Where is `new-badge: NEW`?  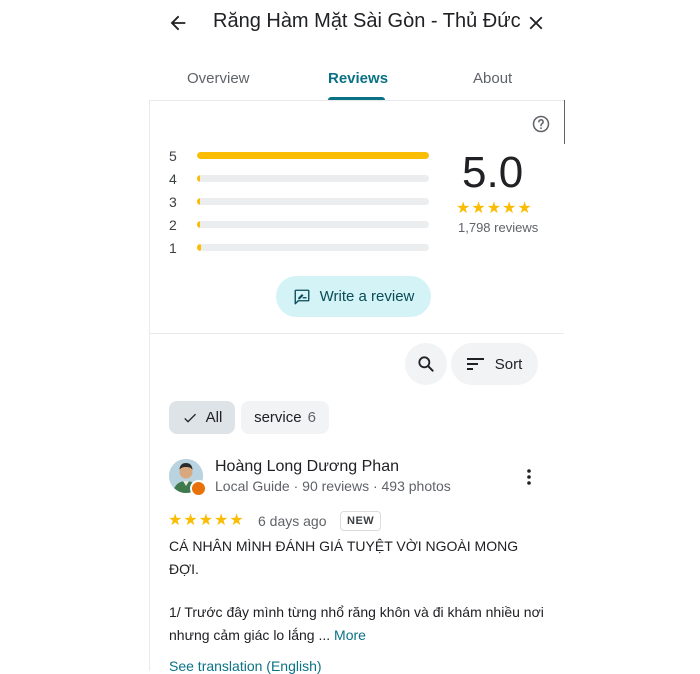
new-badge: NEW is located at coordinates (361, 521).